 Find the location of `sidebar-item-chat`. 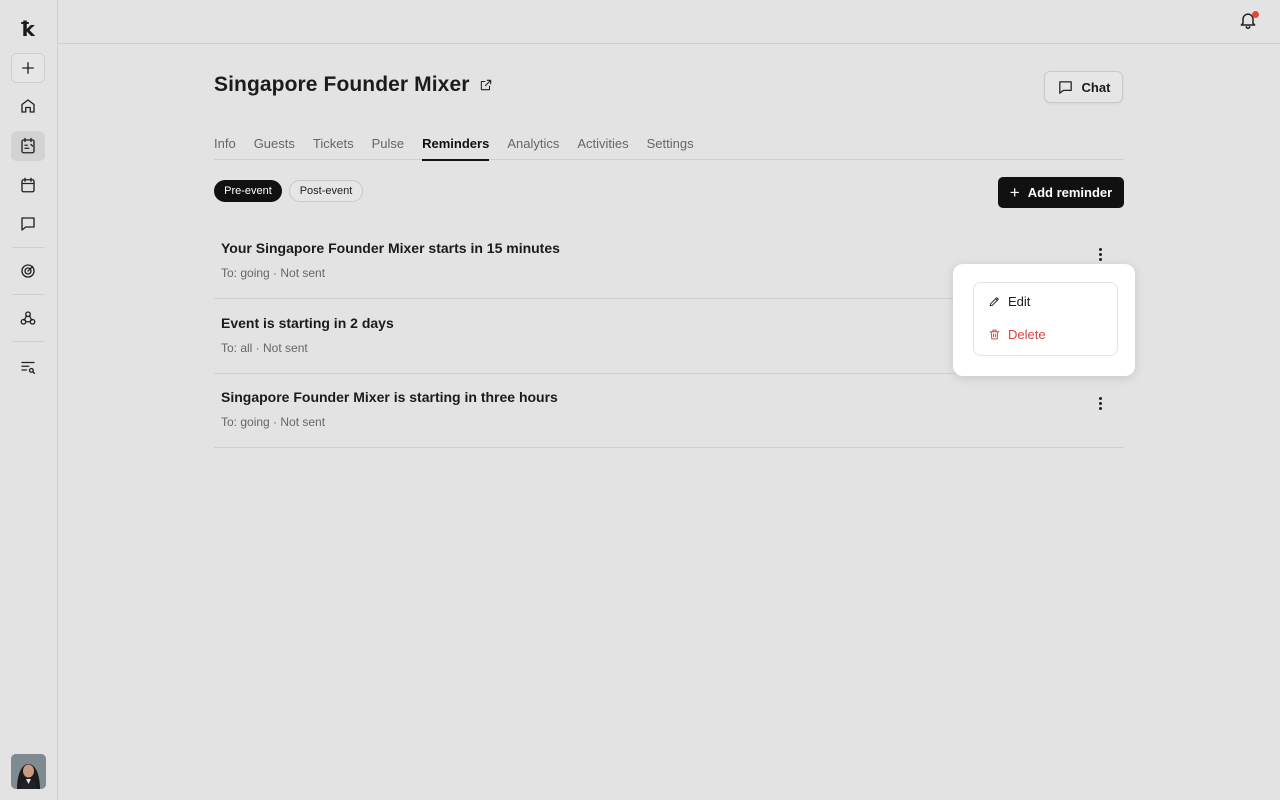

sidebar-item-chat is located at coordinates (28, 224).